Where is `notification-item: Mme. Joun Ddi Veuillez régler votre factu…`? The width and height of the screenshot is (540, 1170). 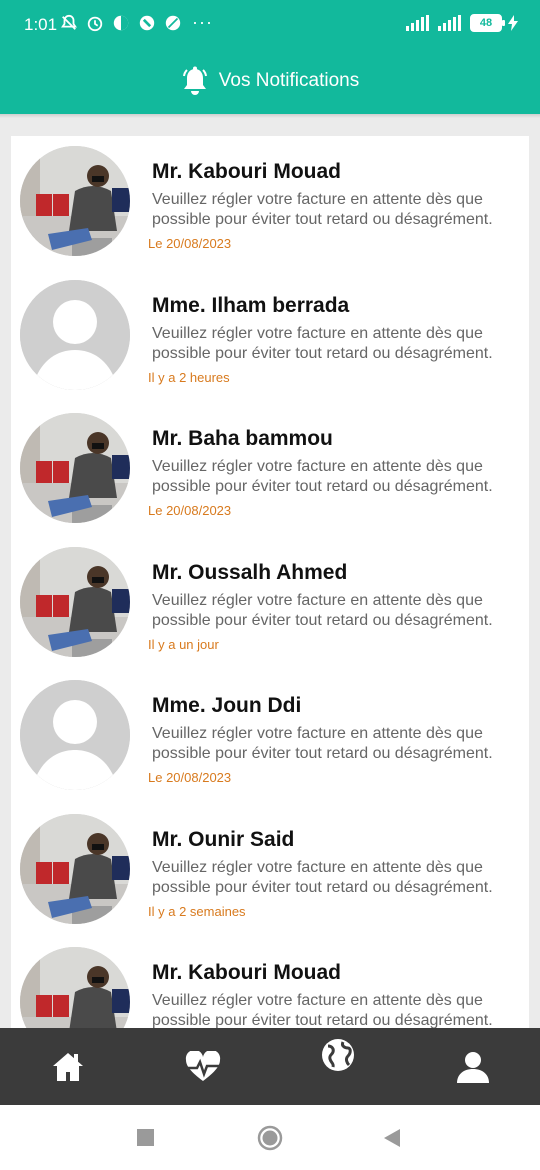
notification-item: Mme. Joun Ddi Veuillez régler votre factu… is located at coordinates (270, 737).